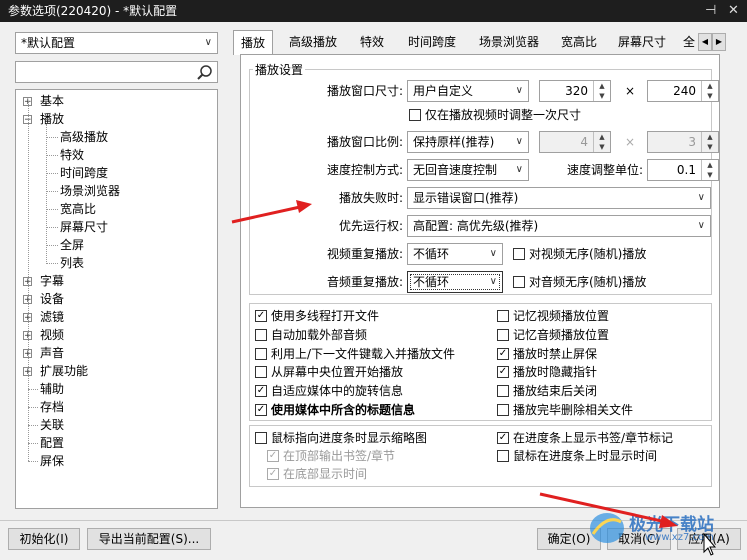 This screenshot has width=747, height=560. What do you see at coordinates (52, 425) in the screenshot?
I see `tree-item: 关联` at bounding box center [52, 425].